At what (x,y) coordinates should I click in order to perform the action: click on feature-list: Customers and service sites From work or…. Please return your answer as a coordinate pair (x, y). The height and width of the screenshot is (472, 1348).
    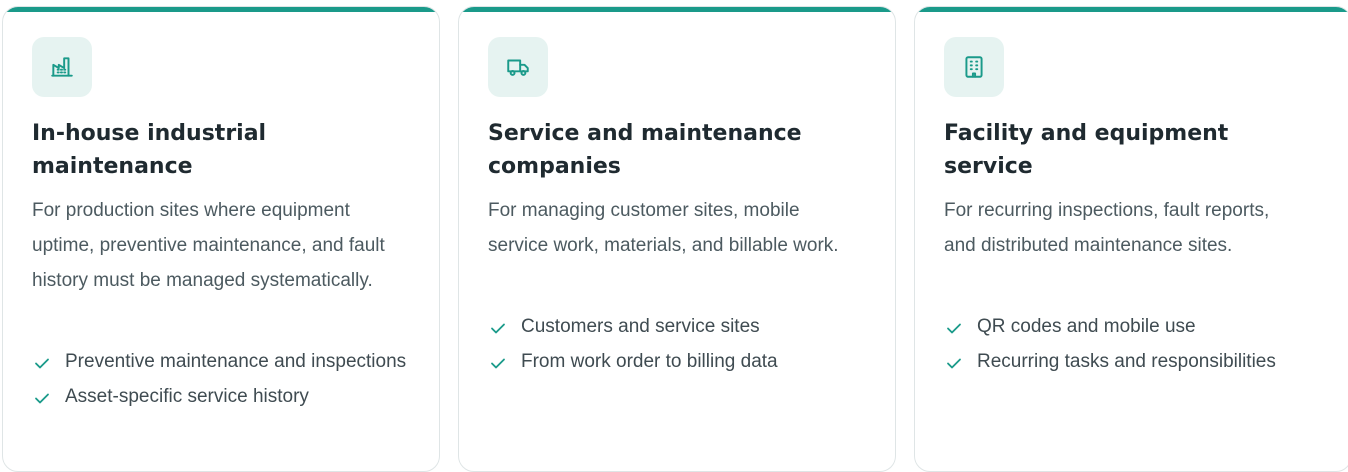
    Looking at the image, I should click on (678, 347).